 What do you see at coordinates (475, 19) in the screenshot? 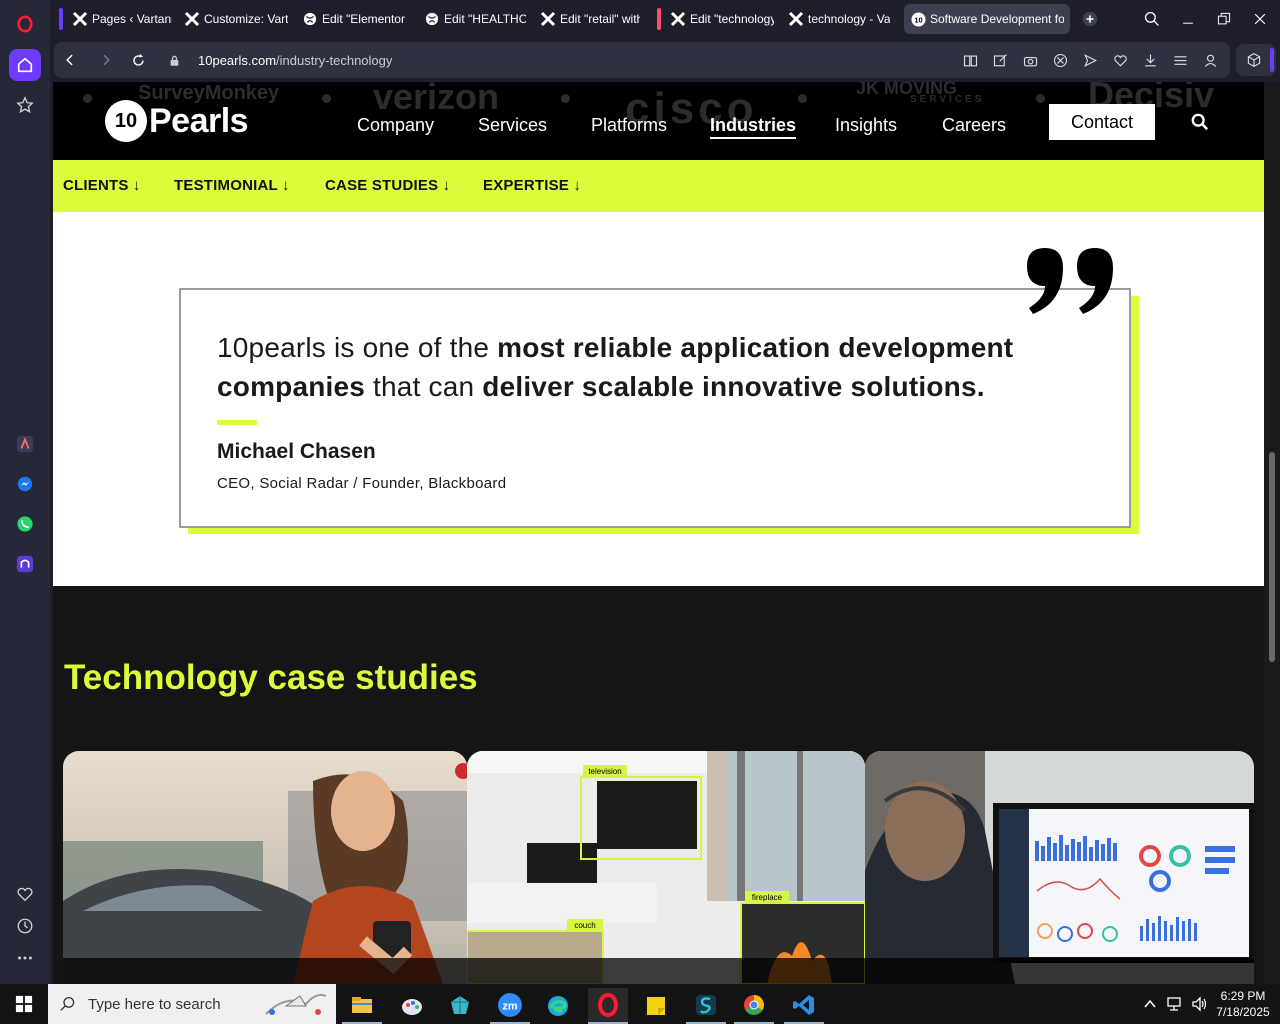
I see `tab-edit-healthcare: Edit "HEALTHCA` at bounding box center [475, 19].